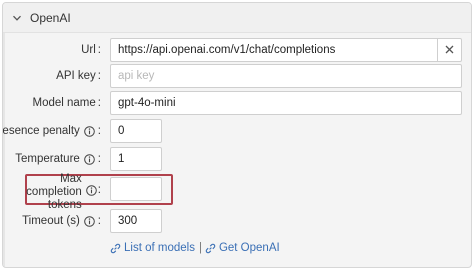  What do you see at coordinates (286, 103) in the screenshot?
I see `model-name-input: gpt-4o-mini` at bounding box center [286, 103].